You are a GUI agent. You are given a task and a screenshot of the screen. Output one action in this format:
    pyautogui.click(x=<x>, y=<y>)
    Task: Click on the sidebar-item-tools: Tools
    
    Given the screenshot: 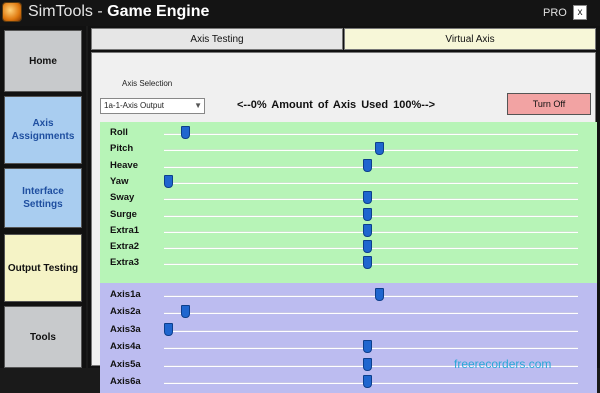 What is the action you would take?
    pyautogui.click(x=43, y=337)
    